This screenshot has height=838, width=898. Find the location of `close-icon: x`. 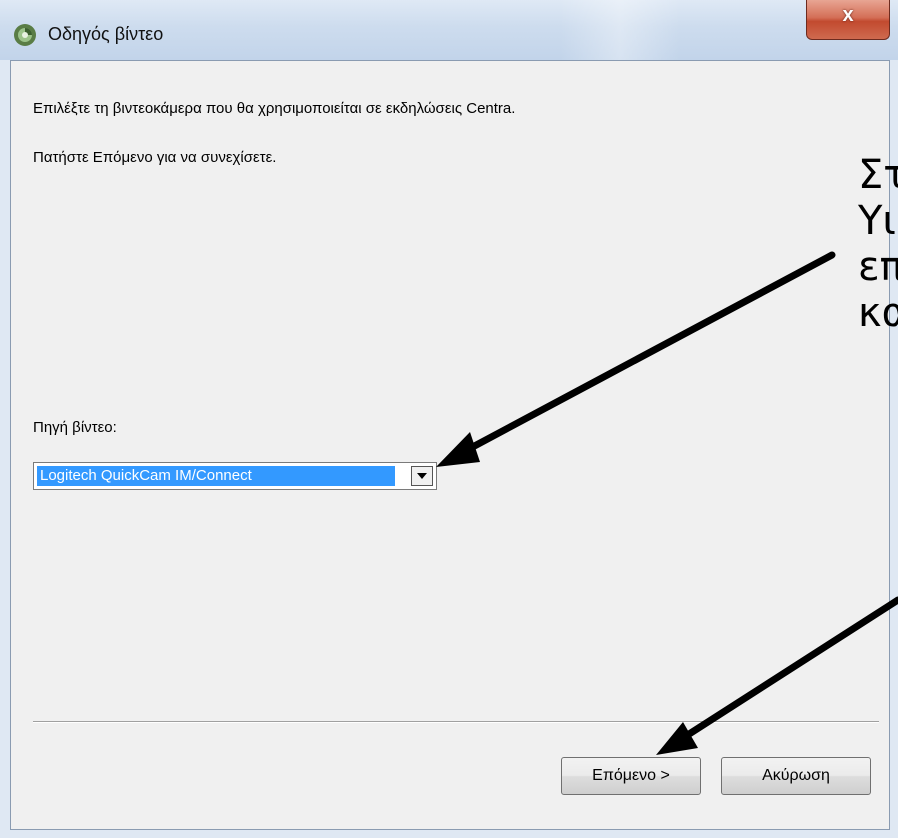

close-icon: x is located at coordinates (848, 15).